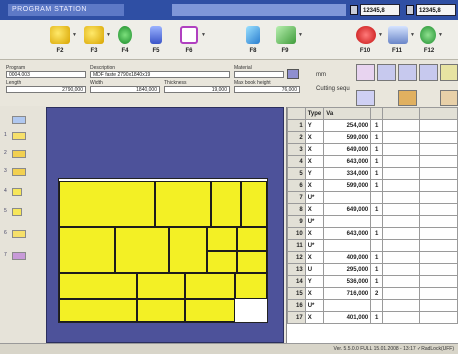 Image resolution: width=458 pixels, height=354 pixels. Describe the element at coordinates (19, 256) in the screenshot. I see `offcut-icon` at that location.